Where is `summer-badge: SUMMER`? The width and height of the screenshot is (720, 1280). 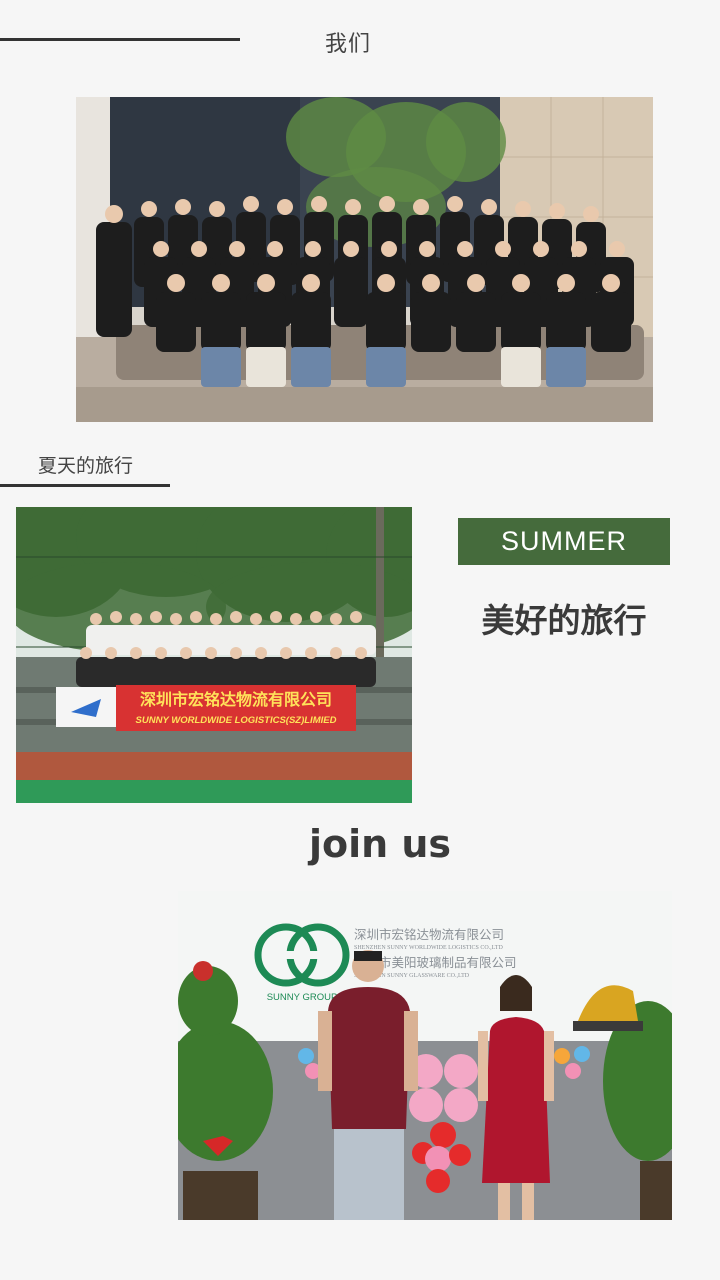 summer-badge: SUMMER is located at coordinates (564, 541).